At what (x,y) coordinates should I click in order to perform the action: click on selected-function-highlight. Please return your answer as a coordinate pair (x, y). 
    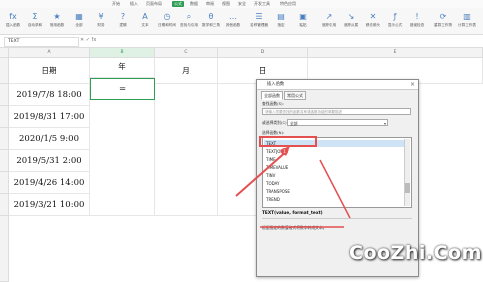
    Looking at the image, I should click on (288, 141).